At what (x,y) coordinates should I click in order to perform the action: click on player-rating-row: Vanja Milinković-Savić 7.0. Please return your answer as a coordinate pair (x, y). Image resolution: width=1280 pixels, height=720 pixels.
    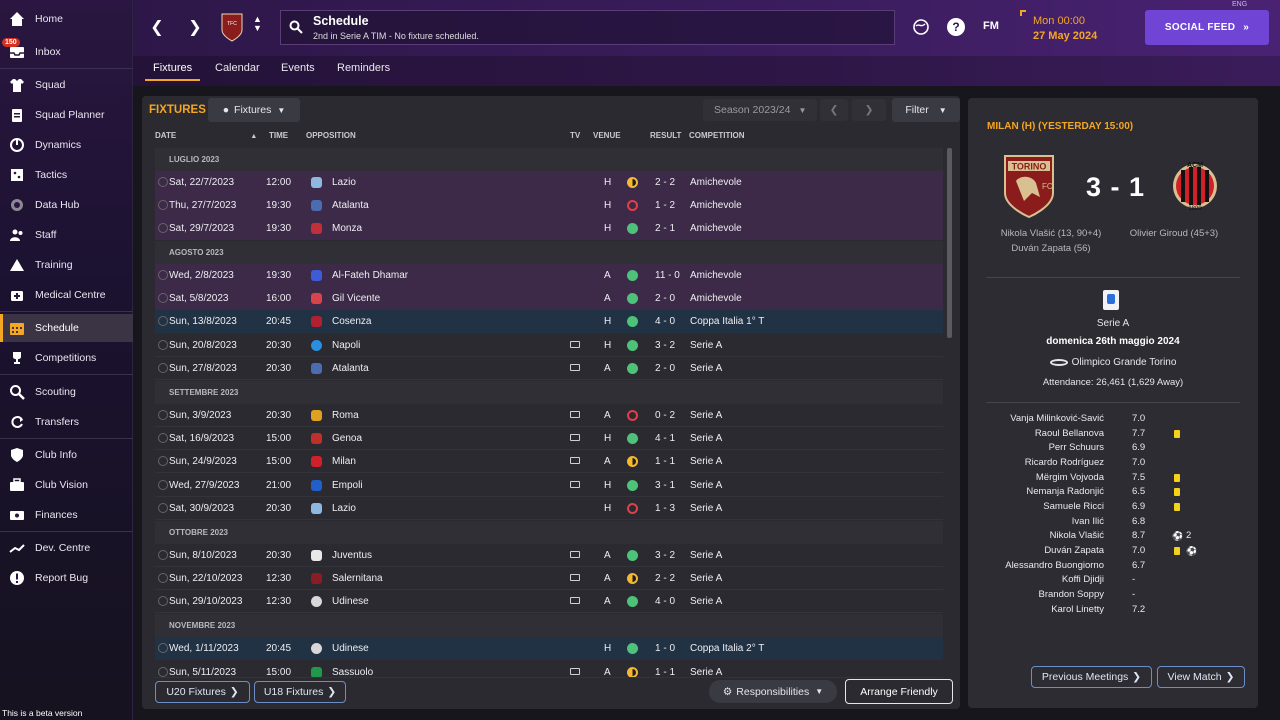
    Looking at the image, I should click on (1110, 420).